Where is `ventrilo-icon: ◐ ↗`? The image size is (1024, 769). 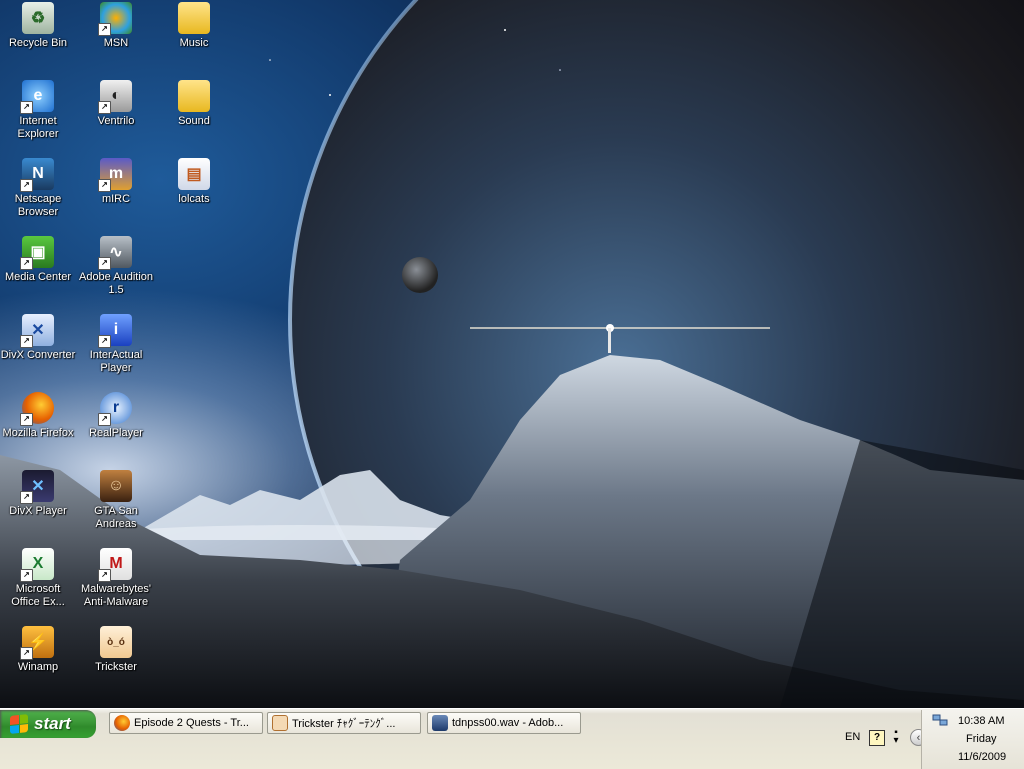 ventrilo-icon: ◐ ↗ is located at coordinates (115, 97).